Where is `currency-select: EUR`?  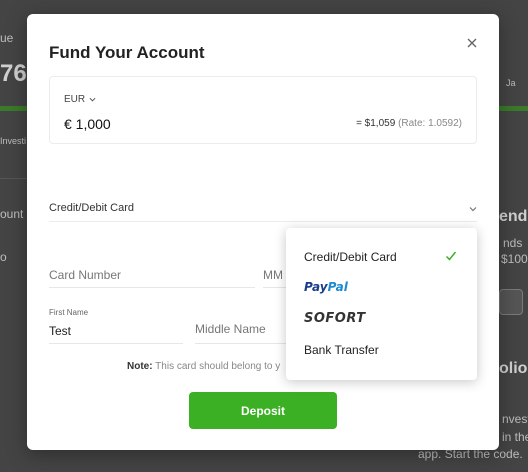
currency-select: EUR is located at coordinates (80, 99).